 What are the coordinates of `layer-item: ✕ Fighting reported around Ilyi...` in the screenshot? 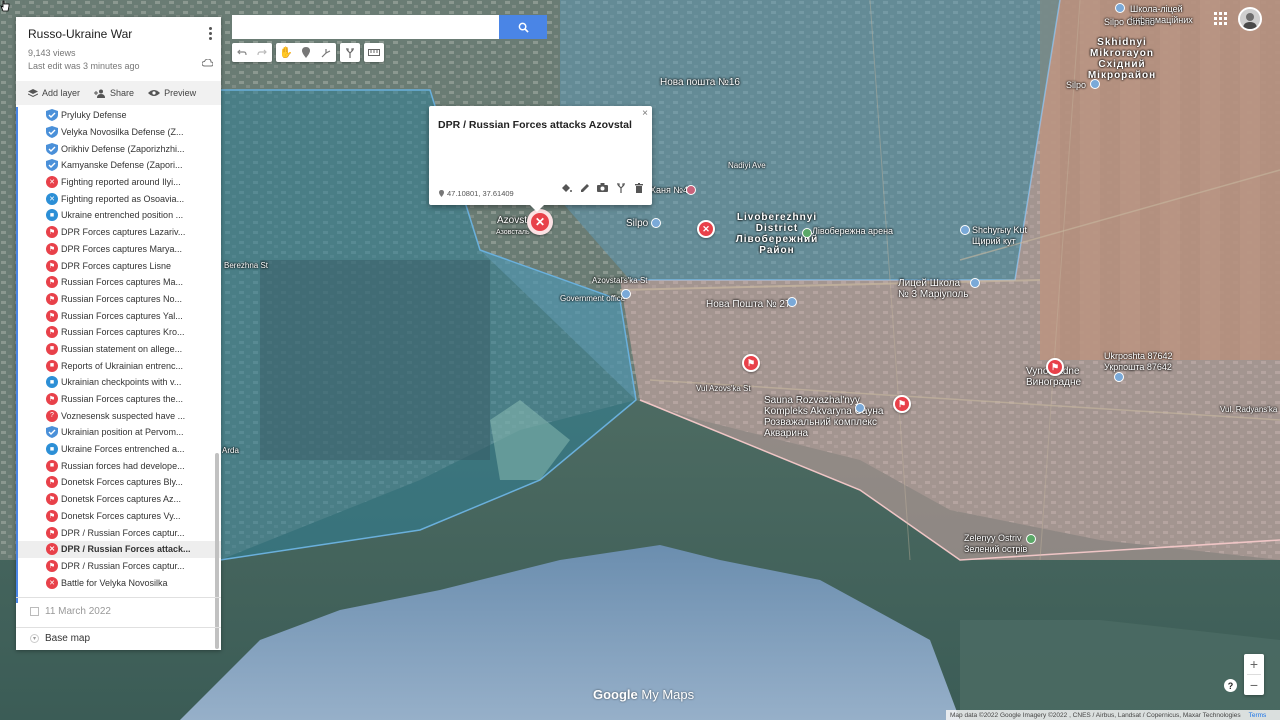 It's located at (119, 182).